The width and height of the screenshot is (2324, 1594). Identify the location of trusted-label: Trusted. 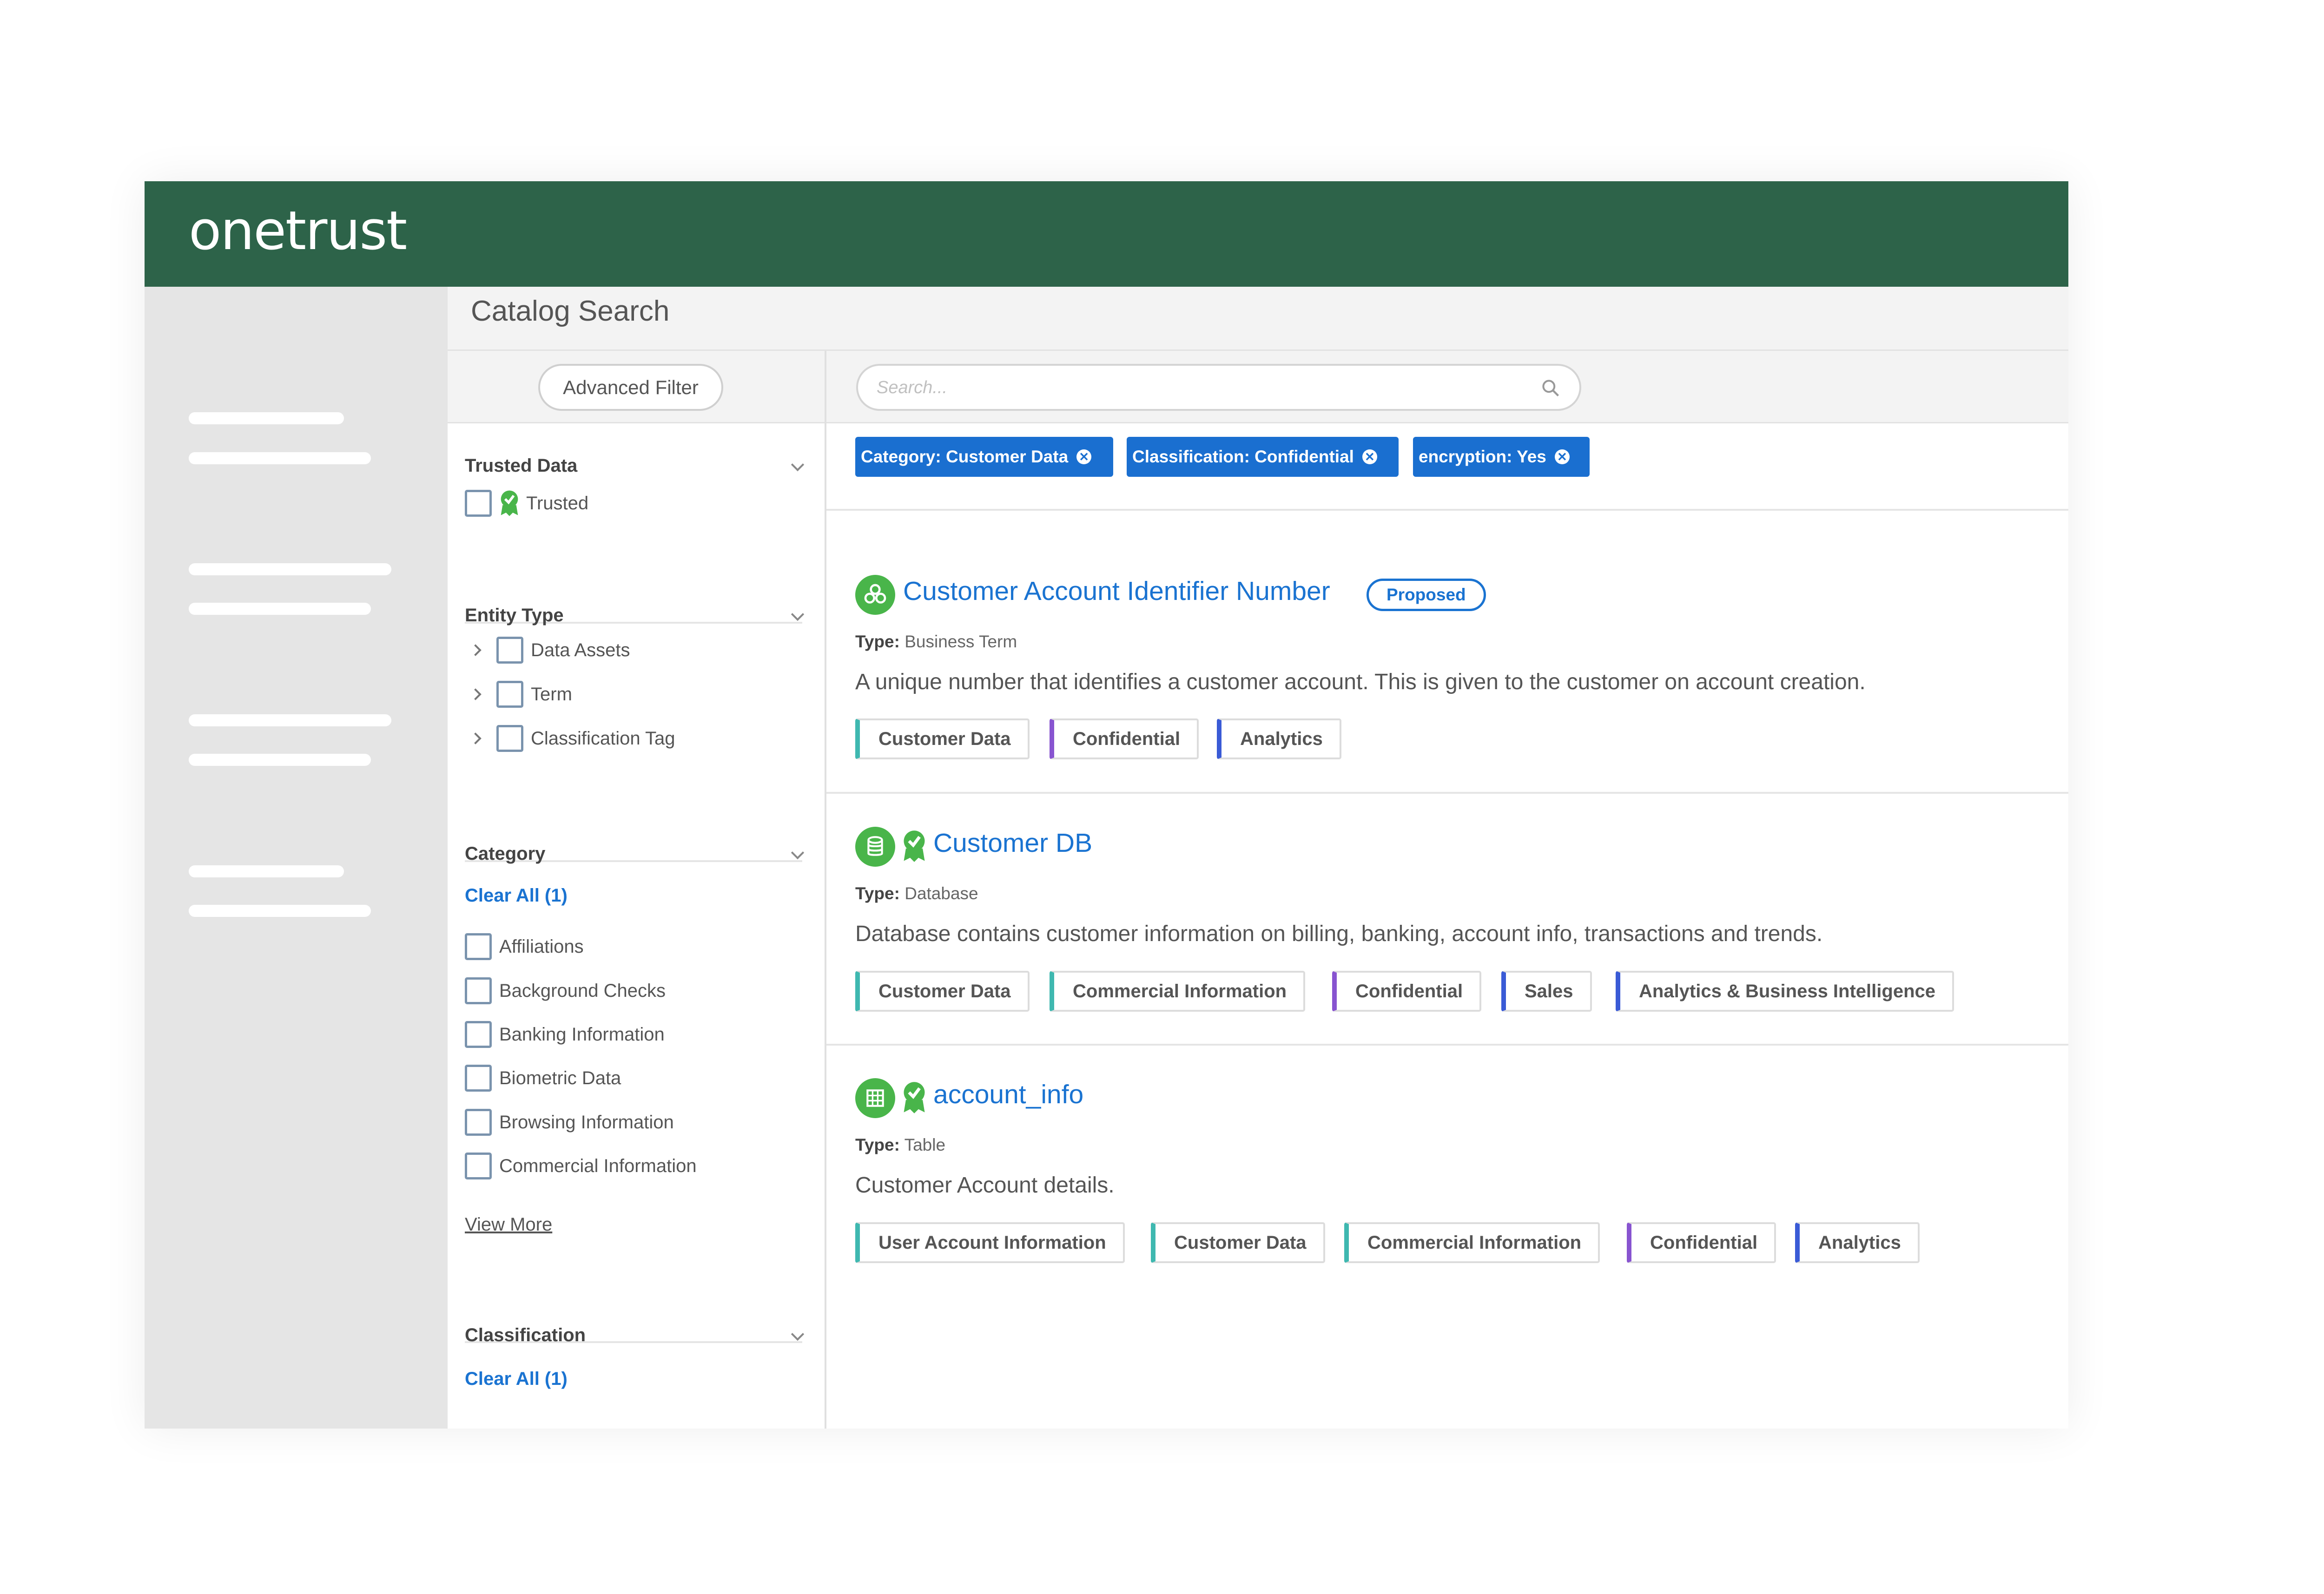
(557, 503).